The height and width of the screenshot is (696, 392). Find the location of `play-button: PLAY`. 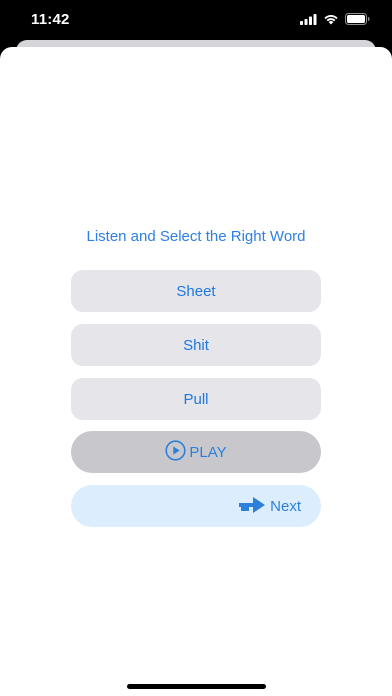

play-button: PLAY is located at coordinates (196, 452).